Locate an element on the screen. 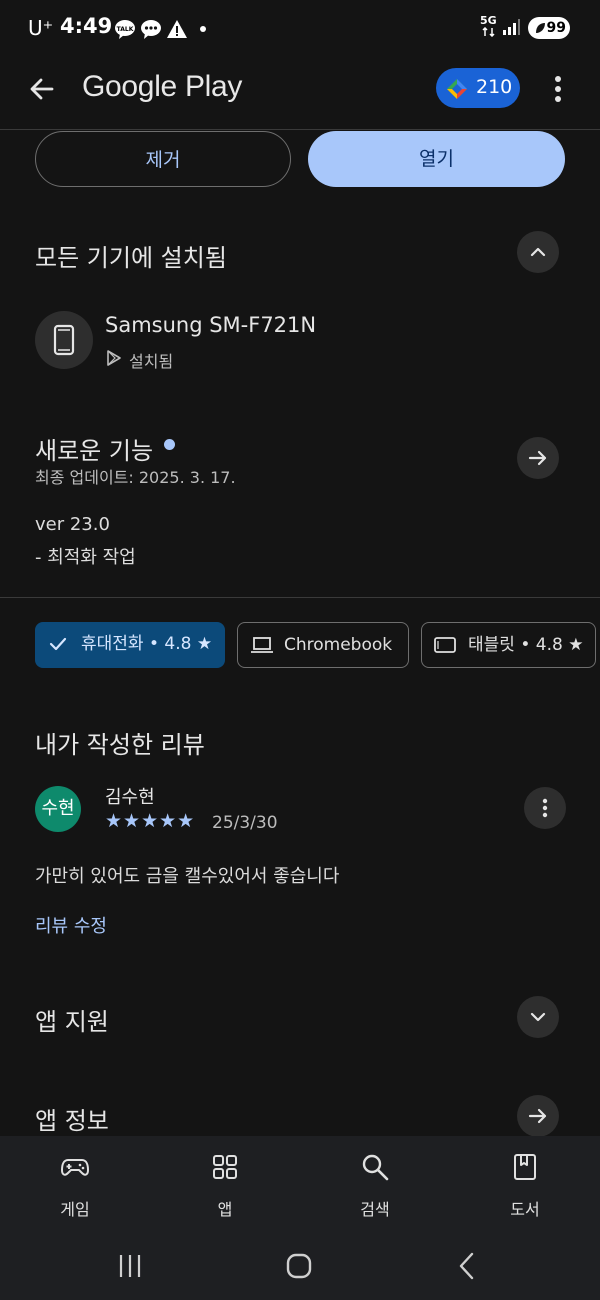  play-points-button: 210 is located at coordinates (478, 88).